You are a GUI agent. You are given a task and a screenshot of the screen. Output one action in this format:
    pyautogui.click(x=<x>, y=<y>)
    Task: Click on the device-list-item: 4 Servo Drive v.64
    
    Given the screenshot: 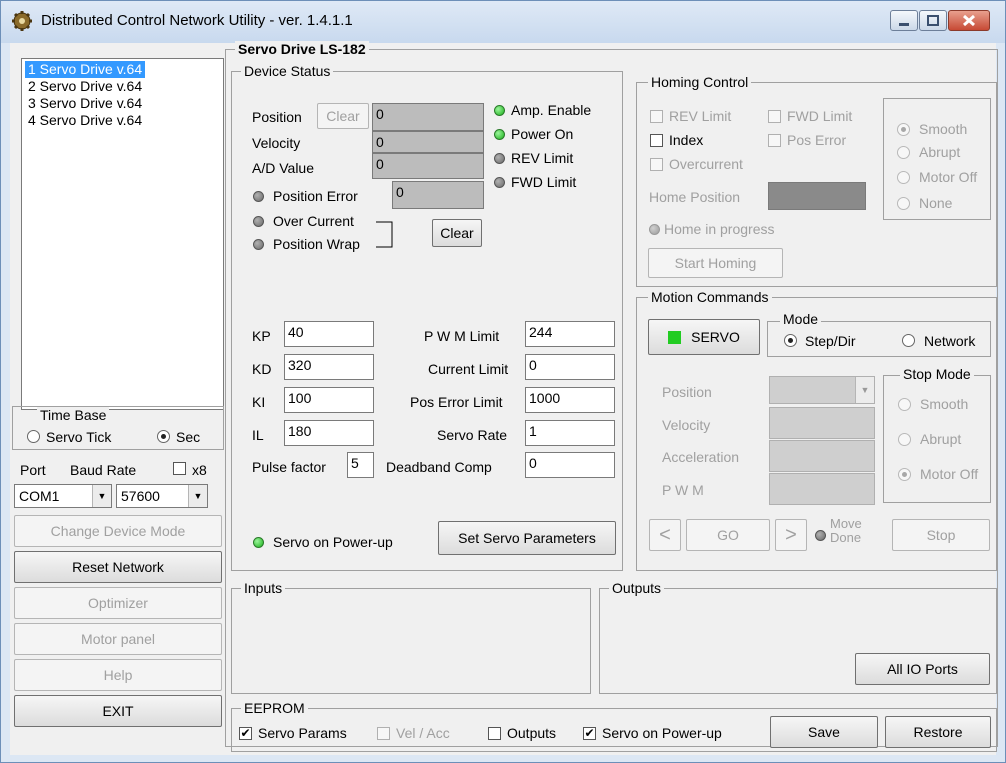 What is the action you would take?
    pyautogui.click(x=85, y=120)
    